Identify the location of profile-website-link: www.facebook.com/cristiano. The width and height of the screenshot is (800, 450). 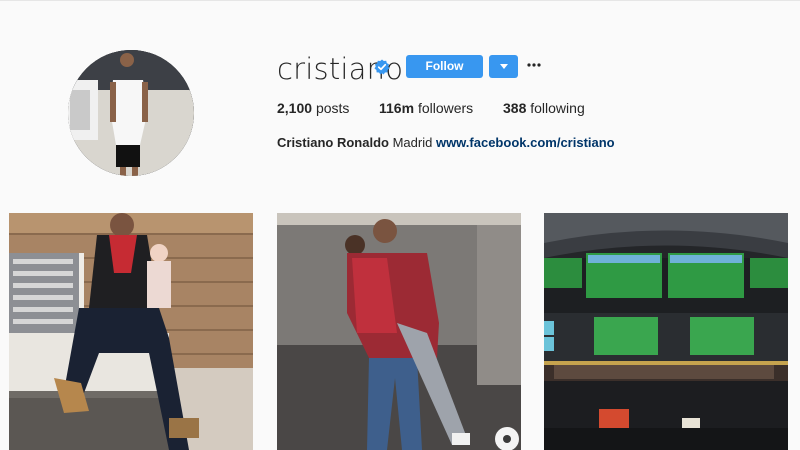
(525, 142).